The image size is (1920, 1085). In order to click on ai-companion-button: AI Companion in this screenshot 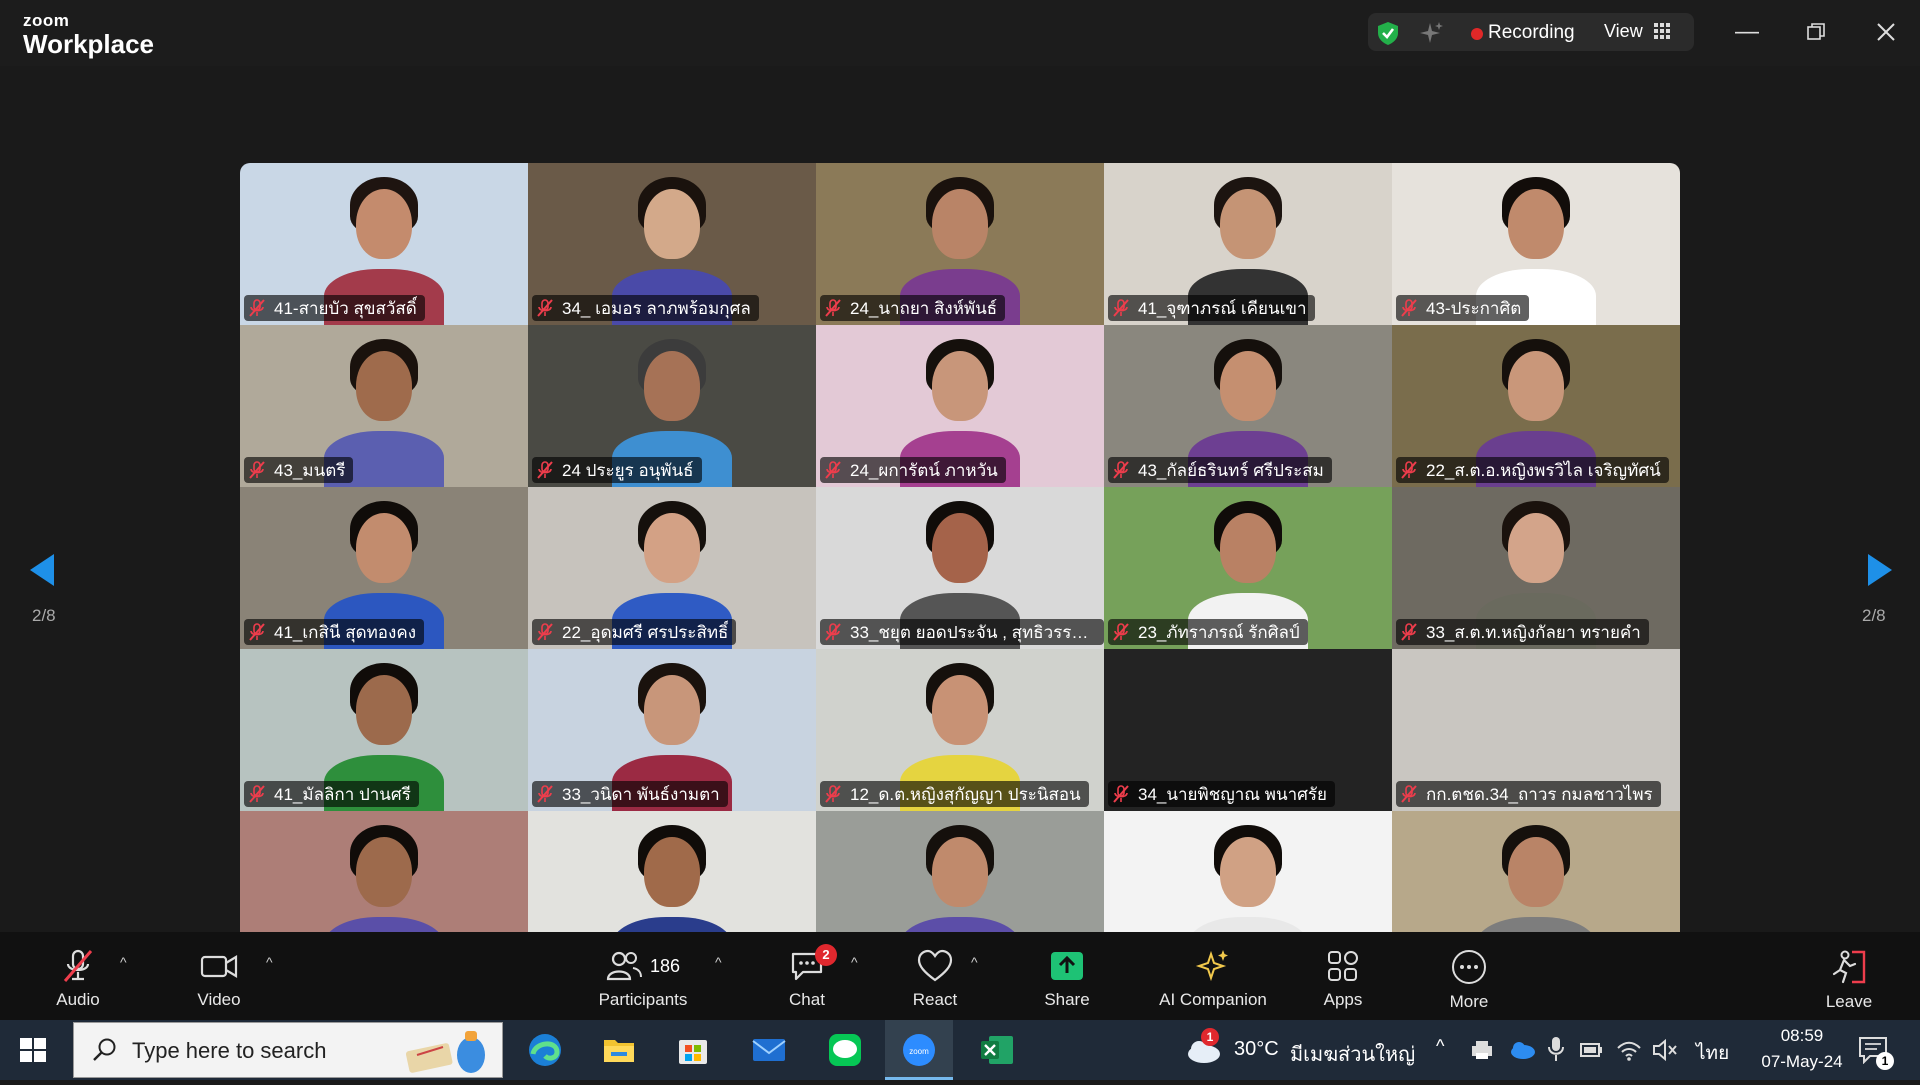, I will do `click(1213, 976)`.